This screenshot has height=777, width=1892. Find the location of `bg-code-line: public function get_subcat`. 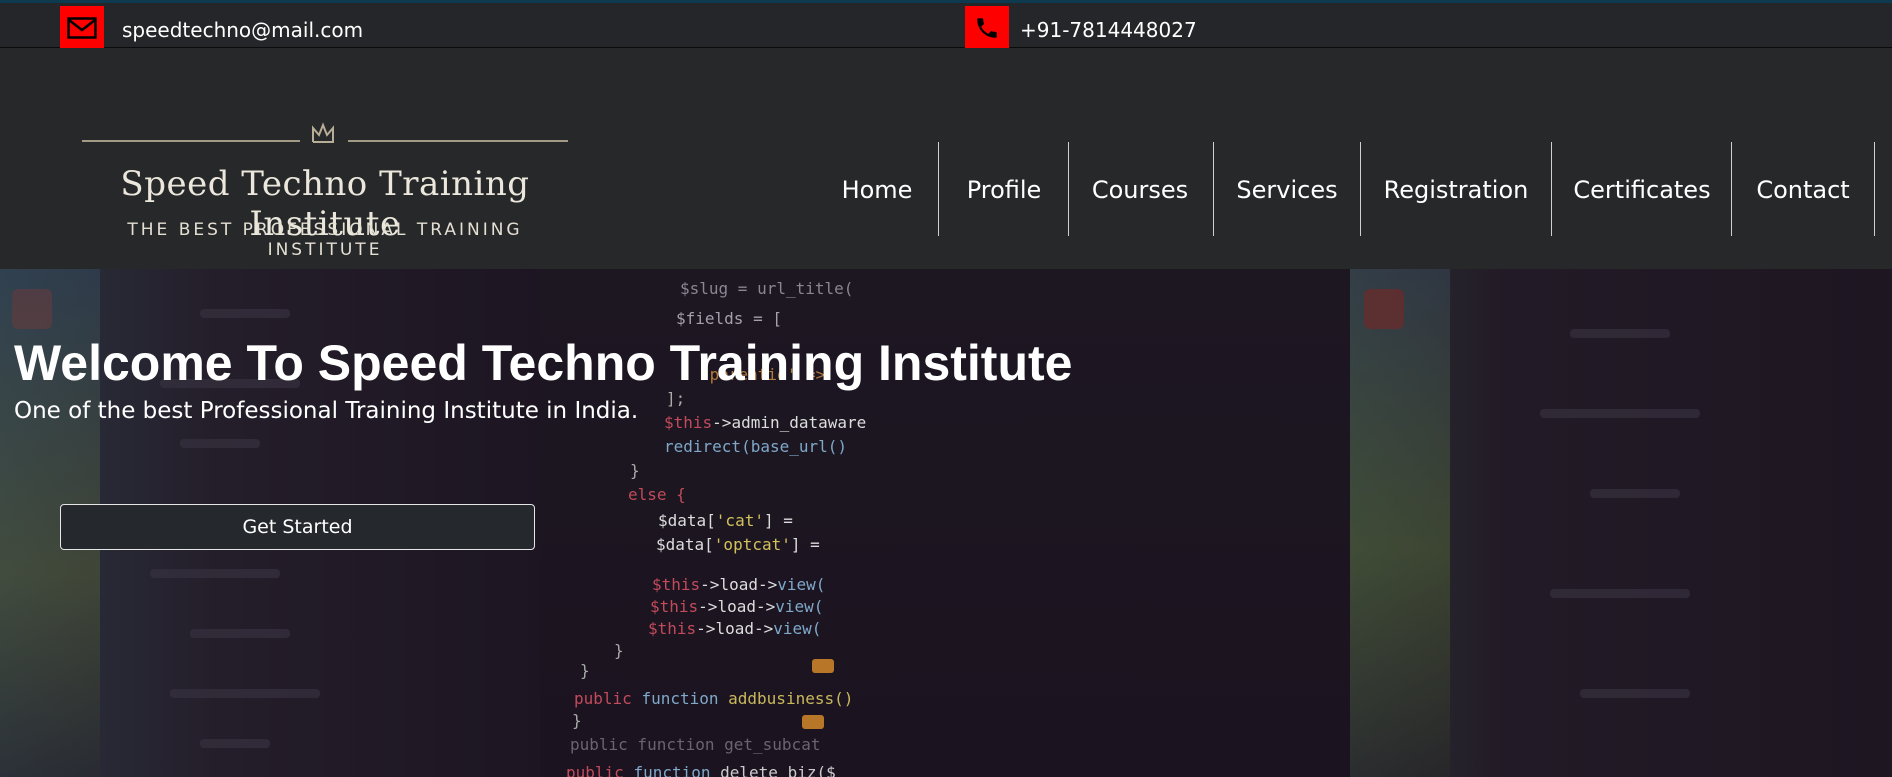

bg-code-line: public function get_subcat is located at coordinates (695, 744).